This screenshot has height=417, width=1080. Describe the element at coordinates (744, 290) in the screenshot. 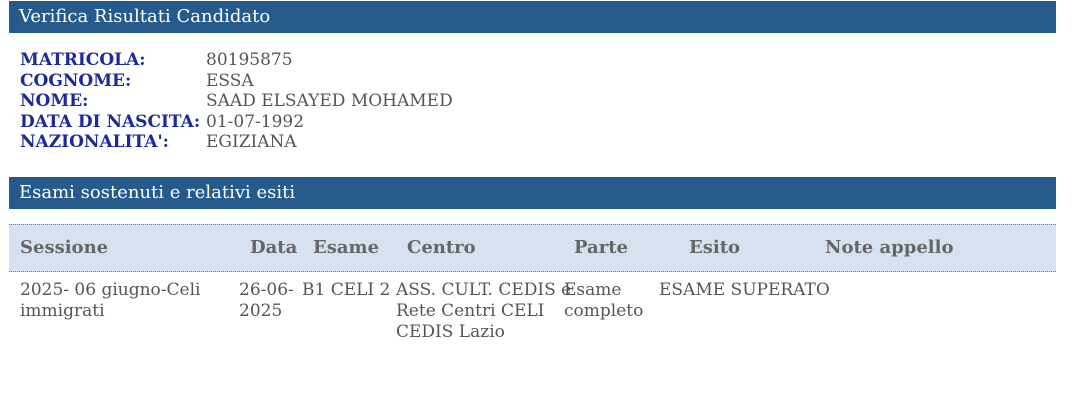

I see `cell-esito: ESAME SUPERATO` at that location.